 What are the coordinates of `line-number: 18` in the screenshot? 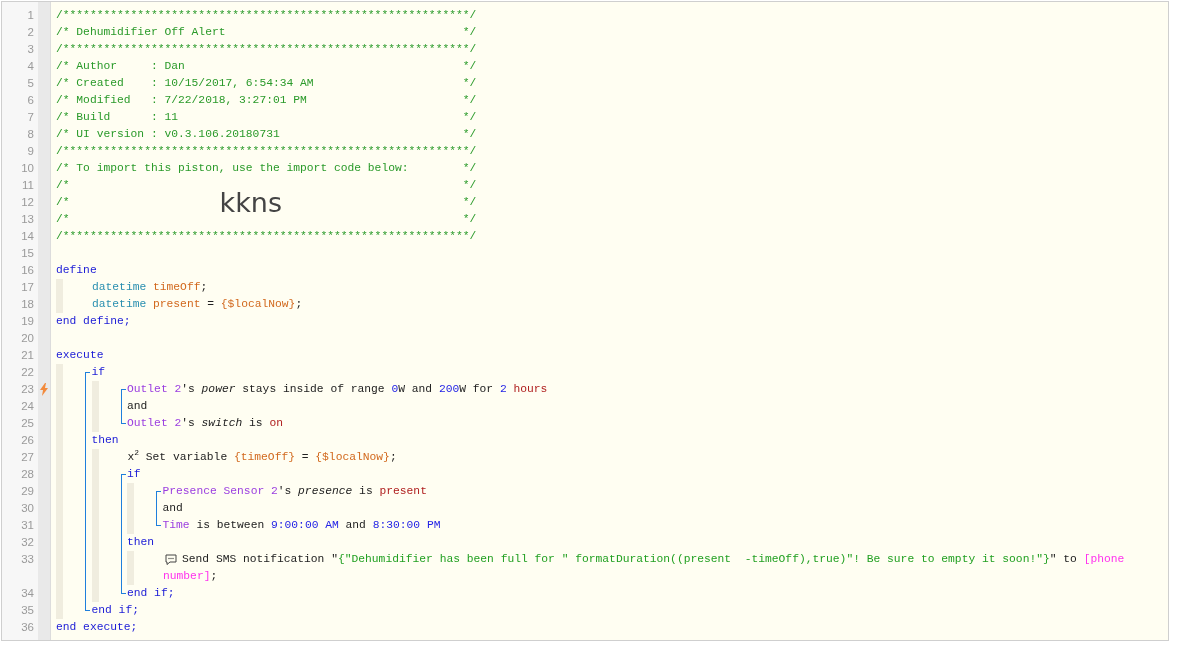 It's located at (27, 304).